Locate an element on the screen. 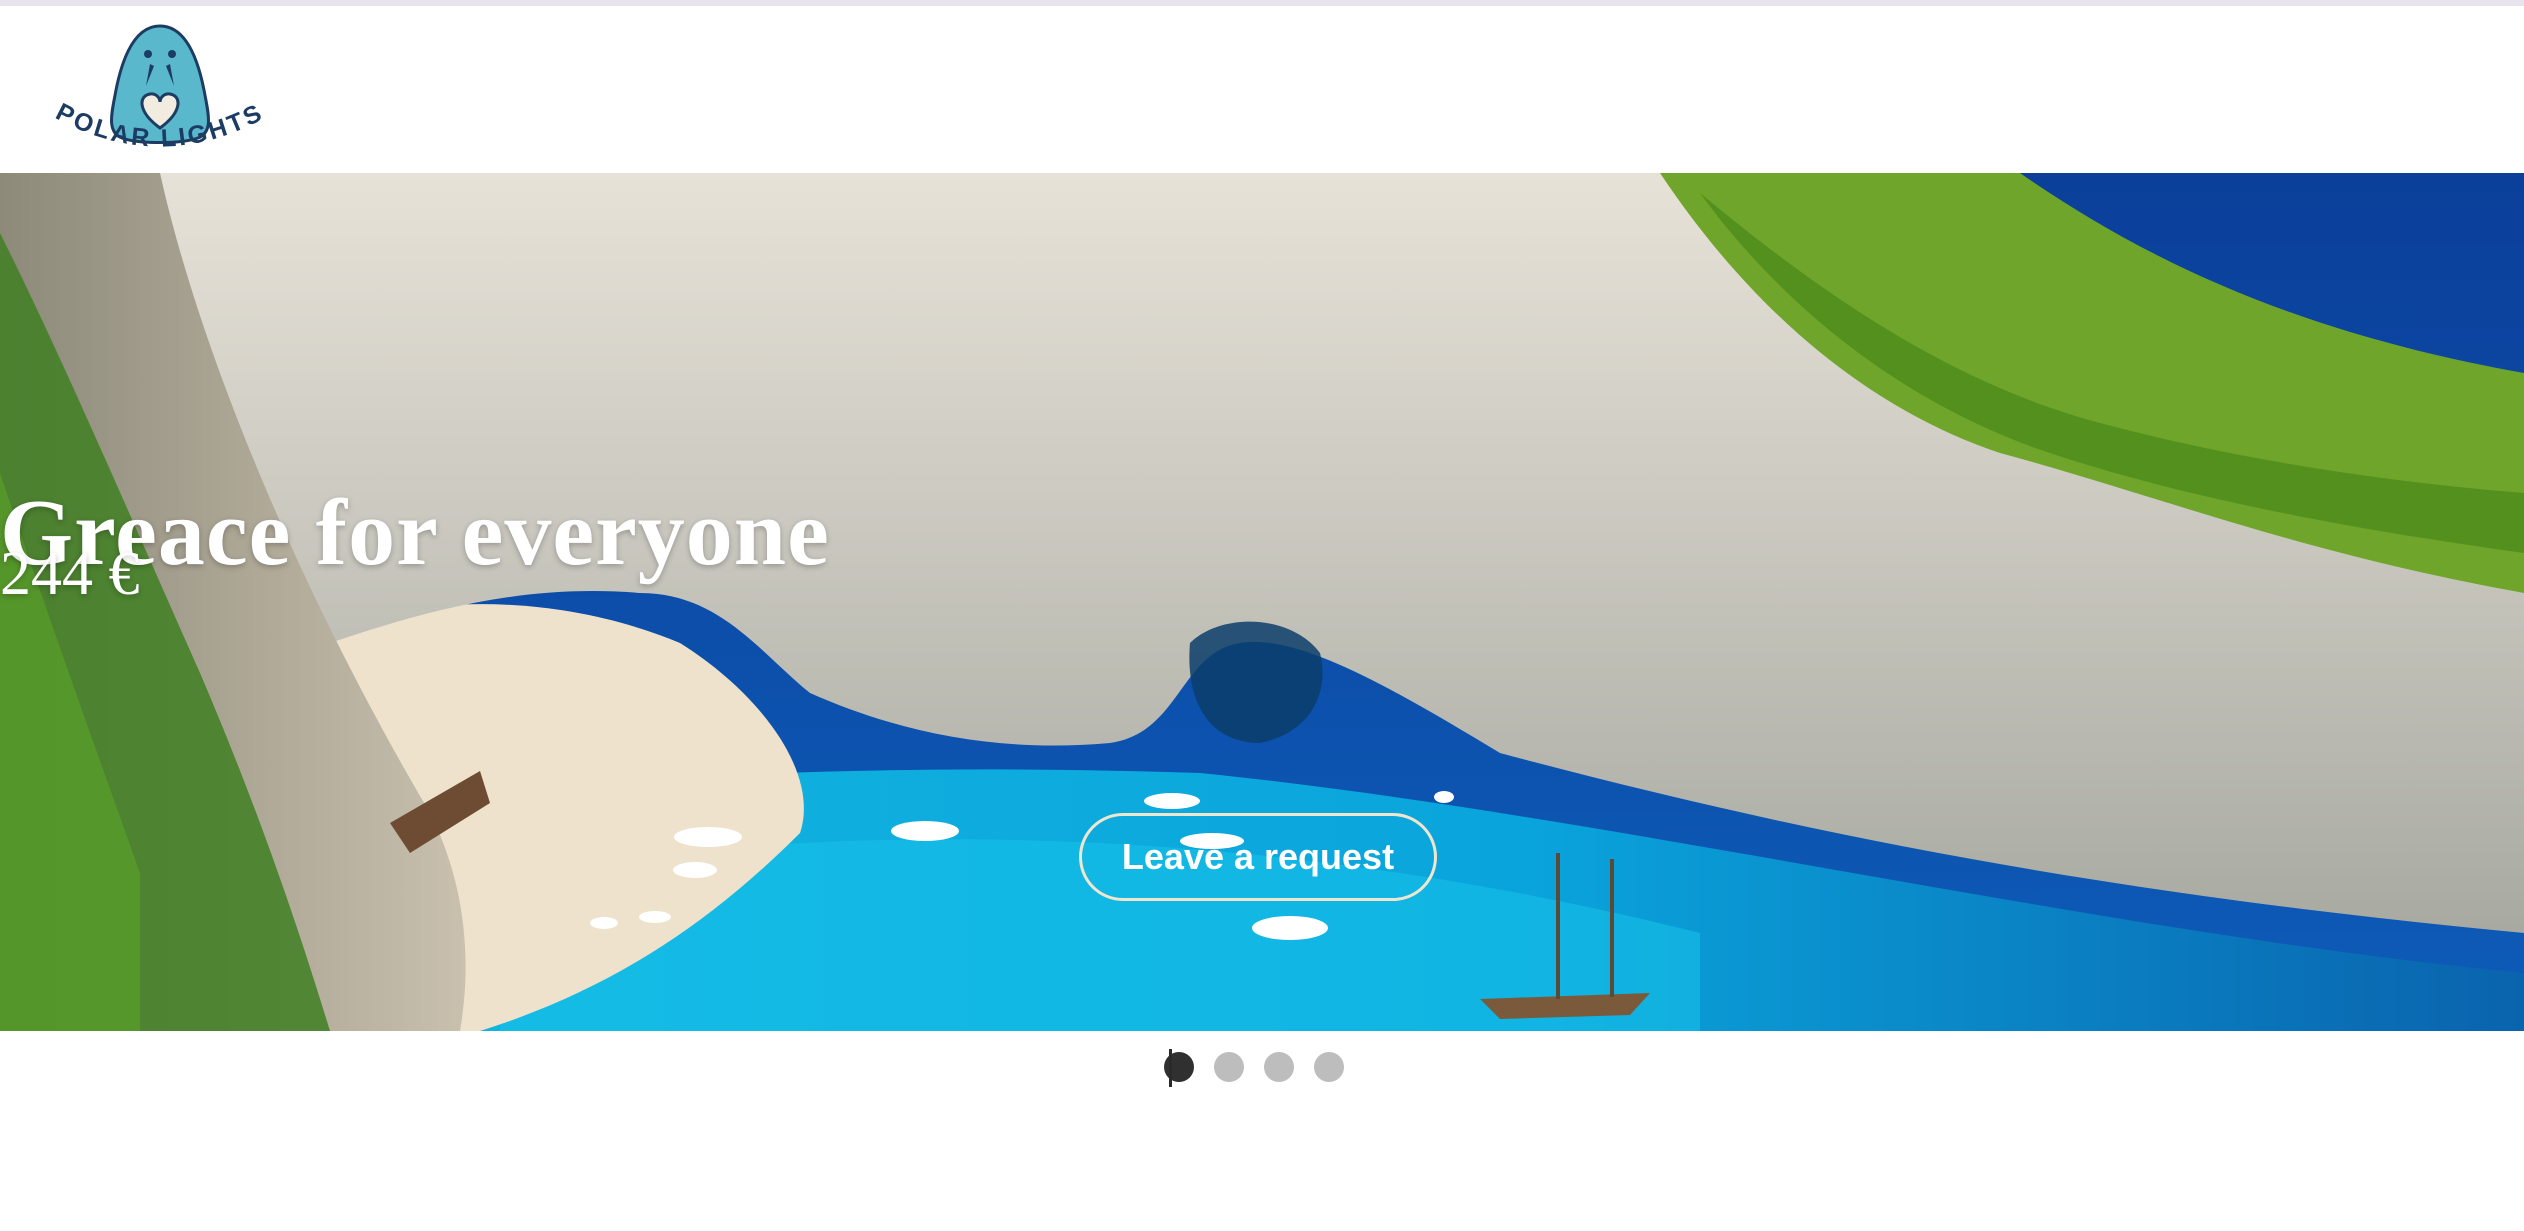 The height and width of the screenshot is (1231, 2524). hero-price: 244 € is located at coordinates (70, 574).